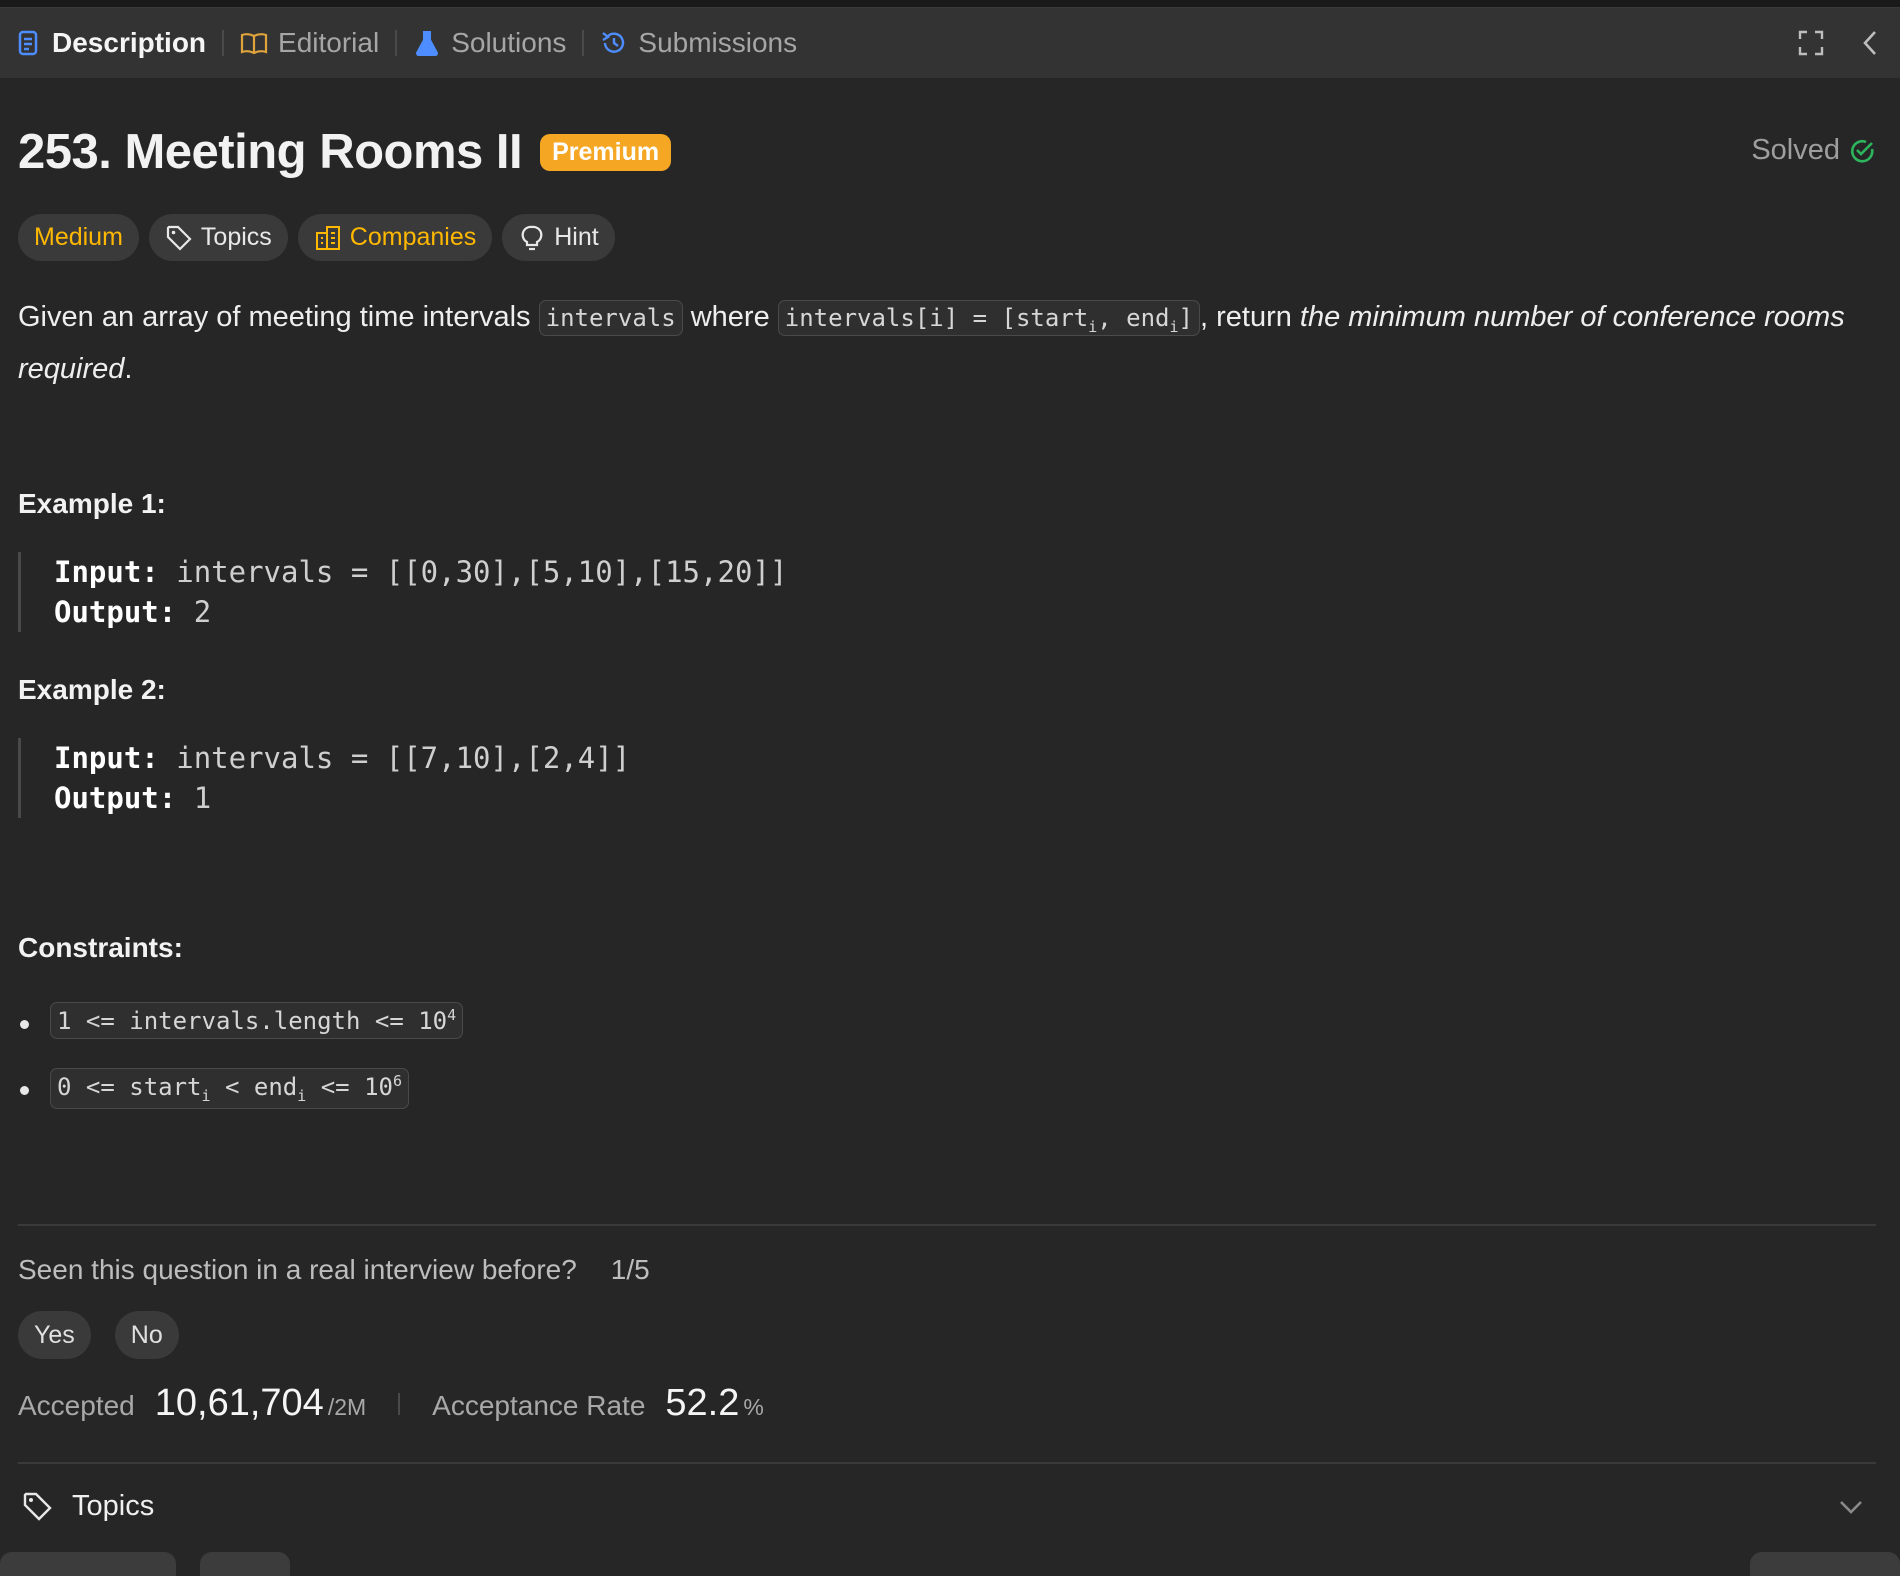  I want to click on example-output-line: Output: 1, so click(342, 798).